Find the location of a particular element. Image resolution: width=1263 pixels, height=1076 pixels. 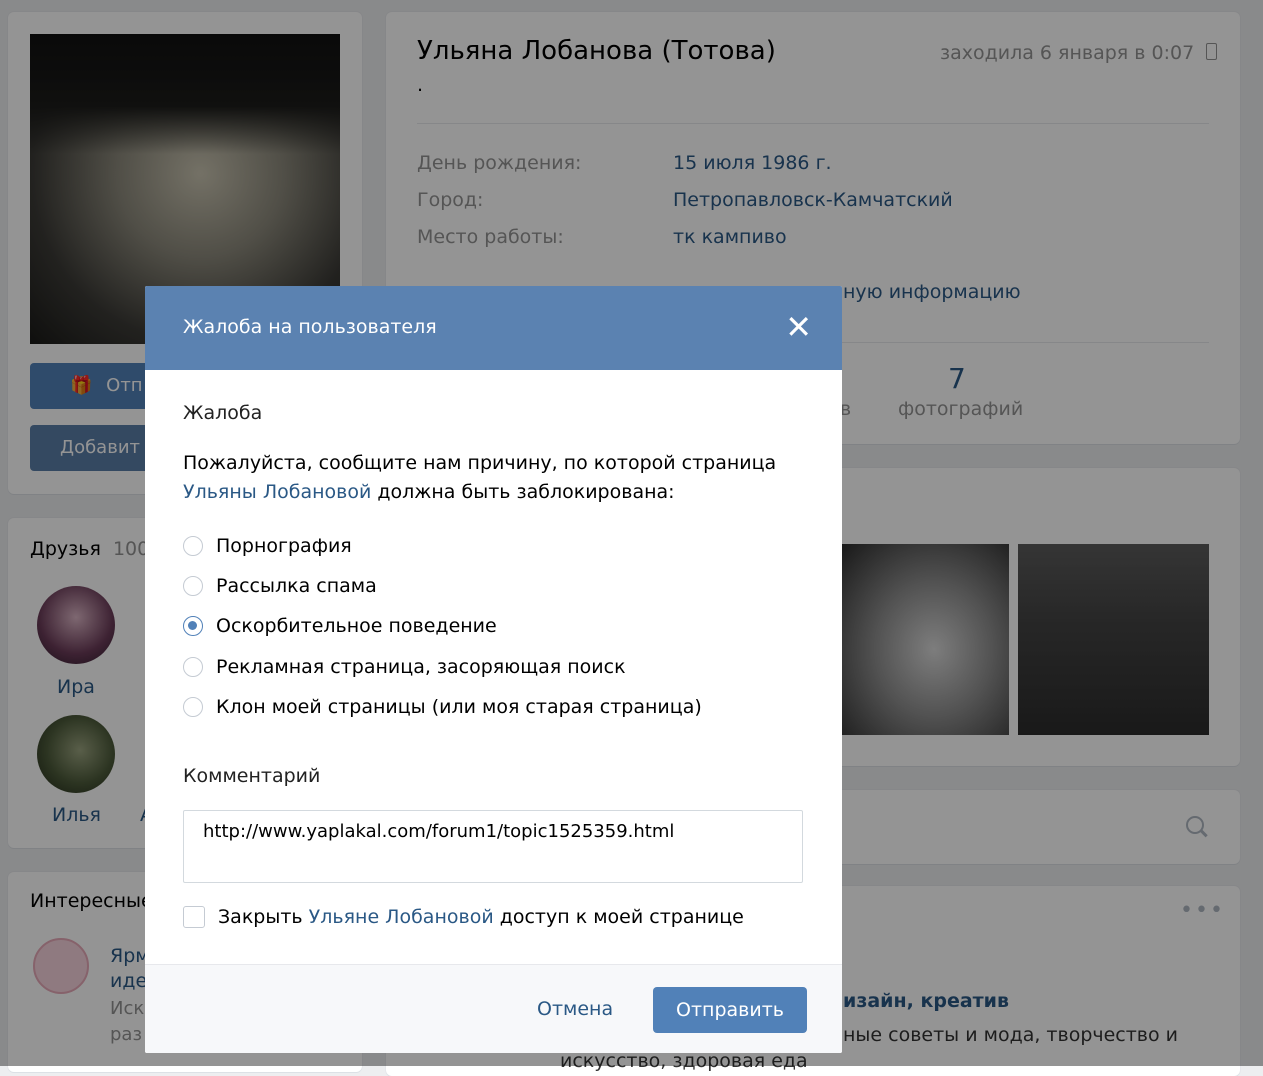

cancel-button: Отмена is located at coordinates (575, 1009).